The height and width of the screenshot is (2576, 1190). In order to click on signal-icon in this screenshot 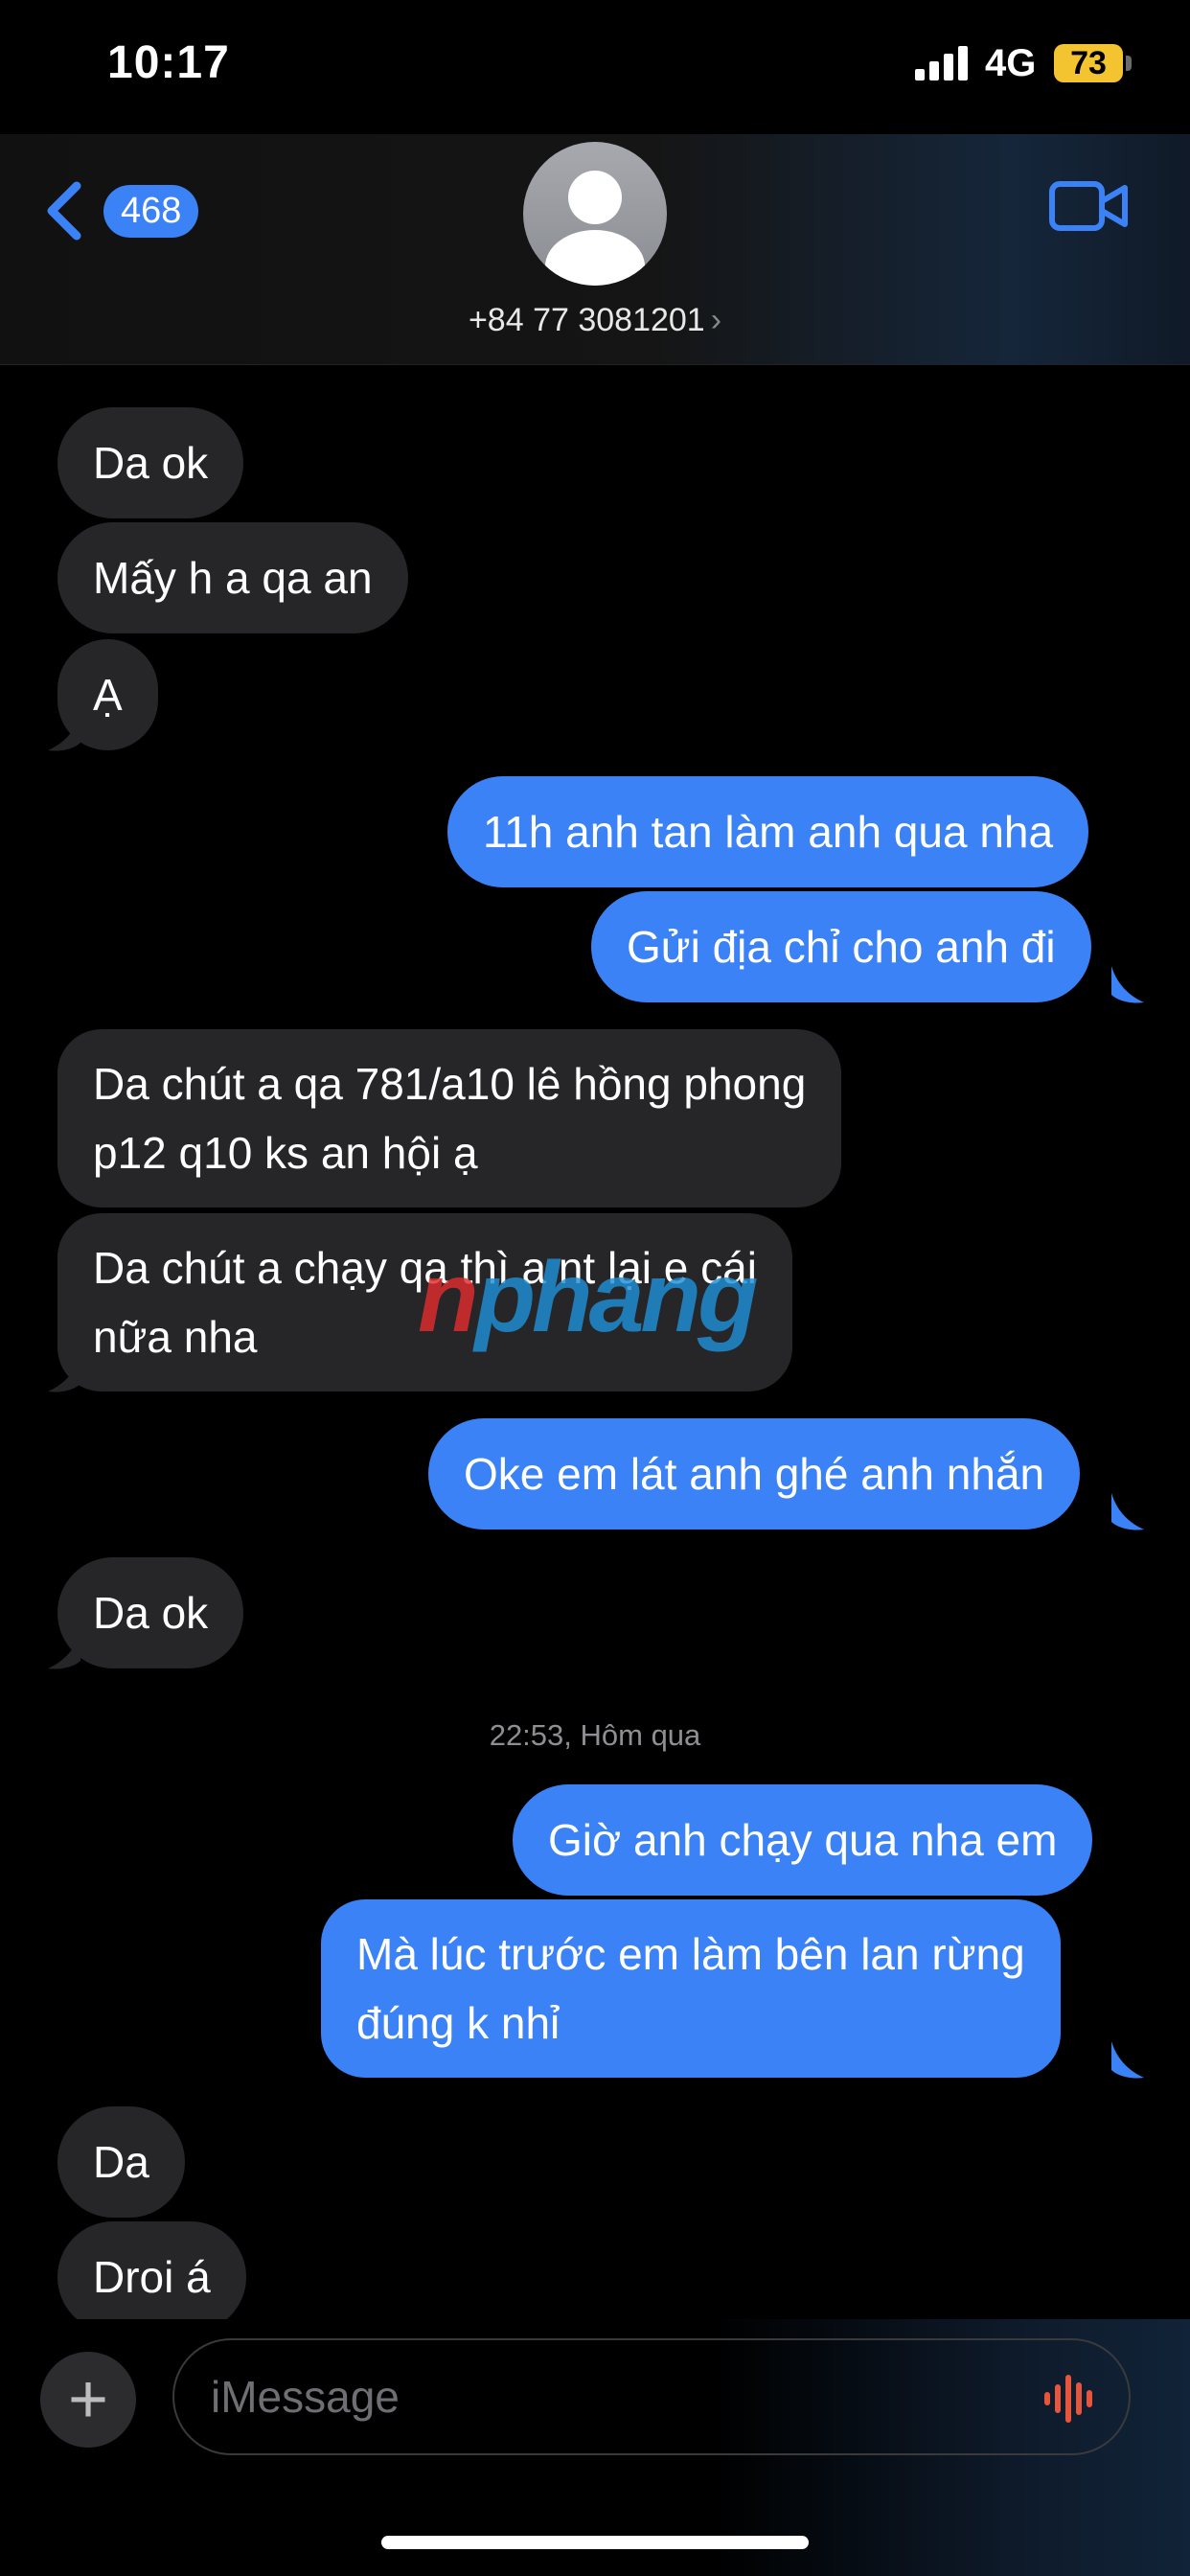, I will do `click(942, 63)`.